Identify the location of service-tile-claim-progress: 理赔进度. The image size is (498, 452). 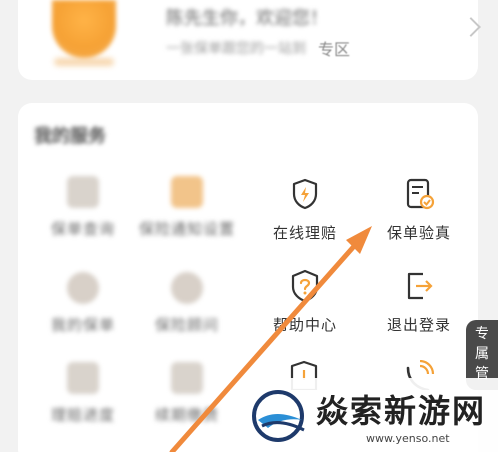
(83, 393).